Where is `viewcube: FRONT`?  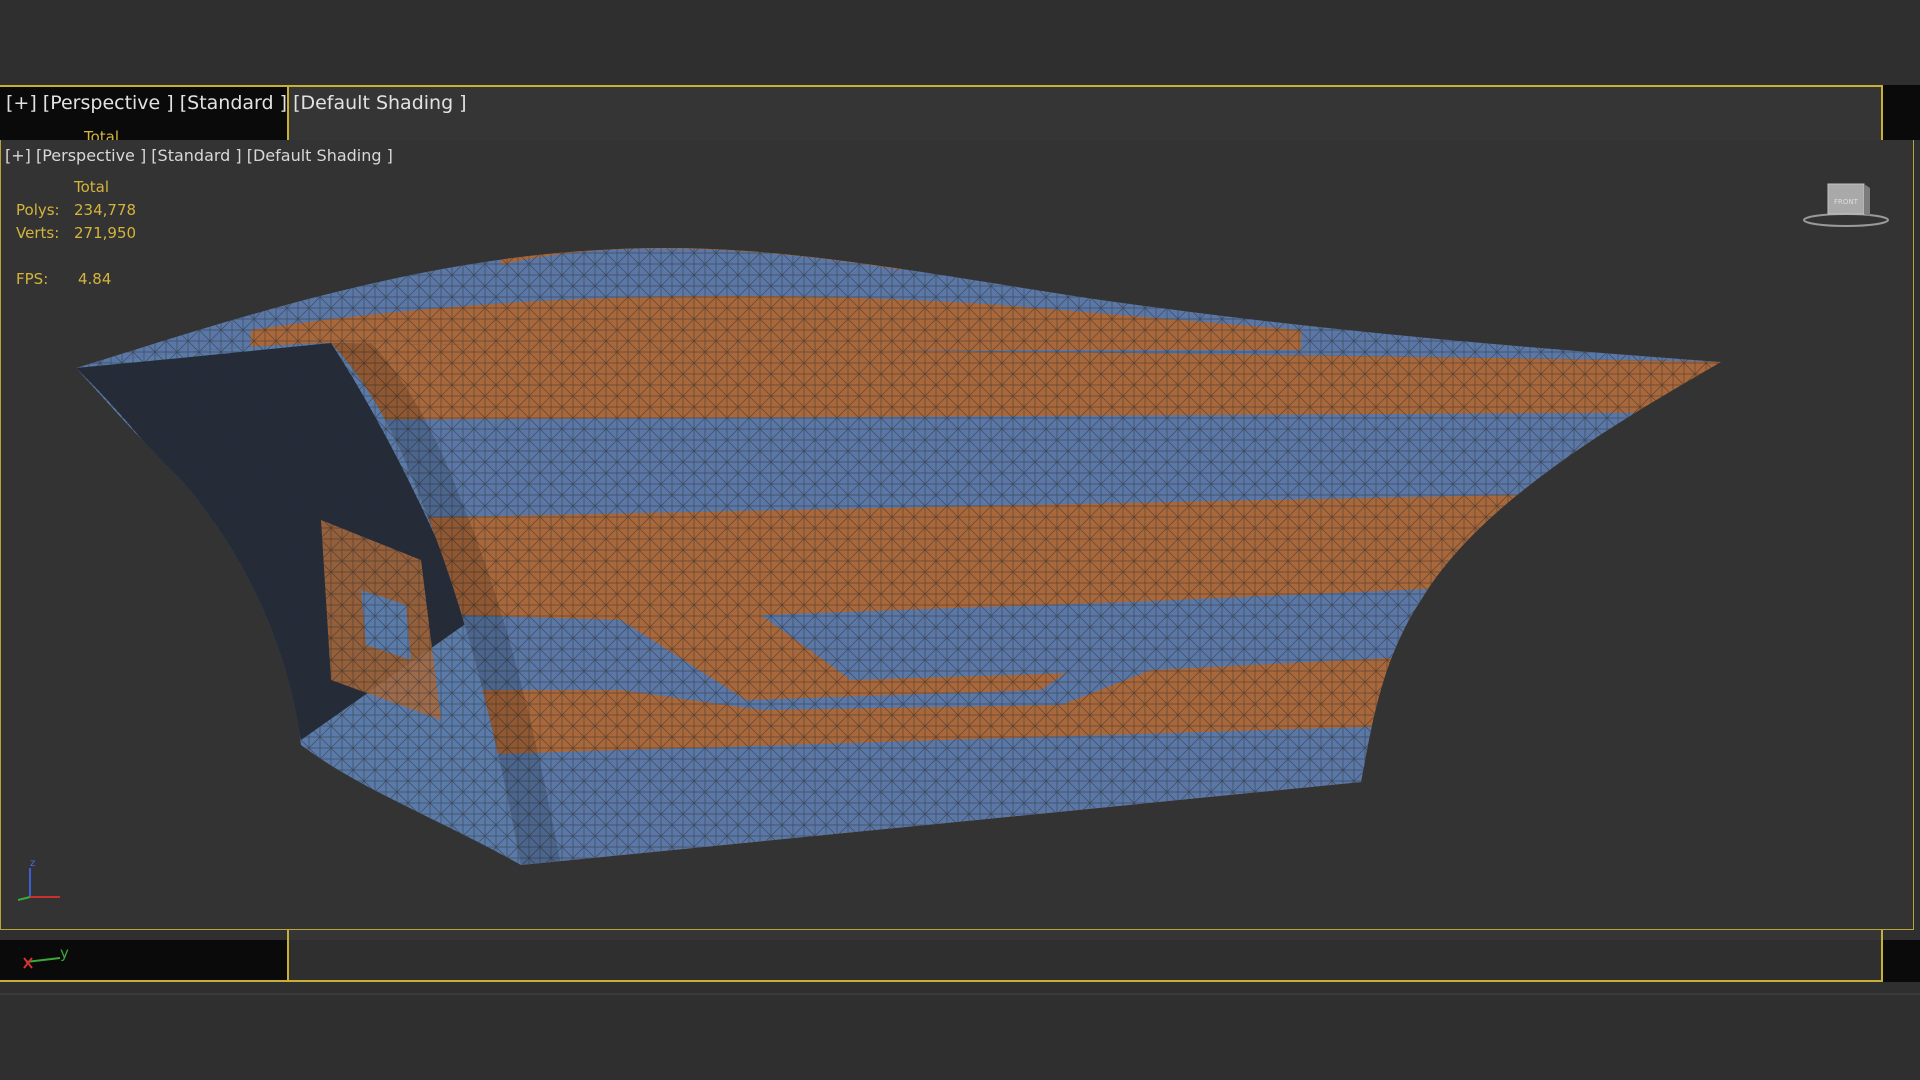 viewcube: FRONT is located at coordinates (1846, 205).